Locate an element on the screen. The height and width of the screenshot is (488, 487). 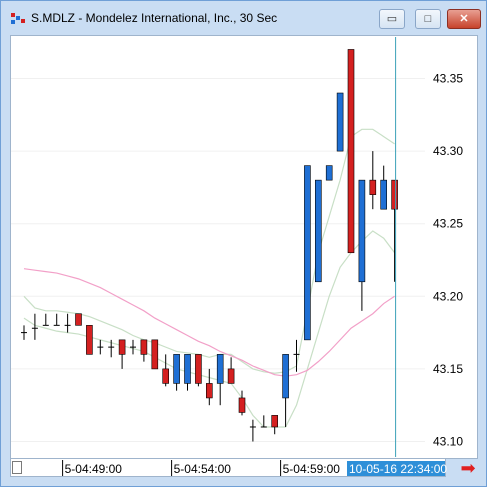
y-tick-label: 43.30 is located at coordinates (448, 151).